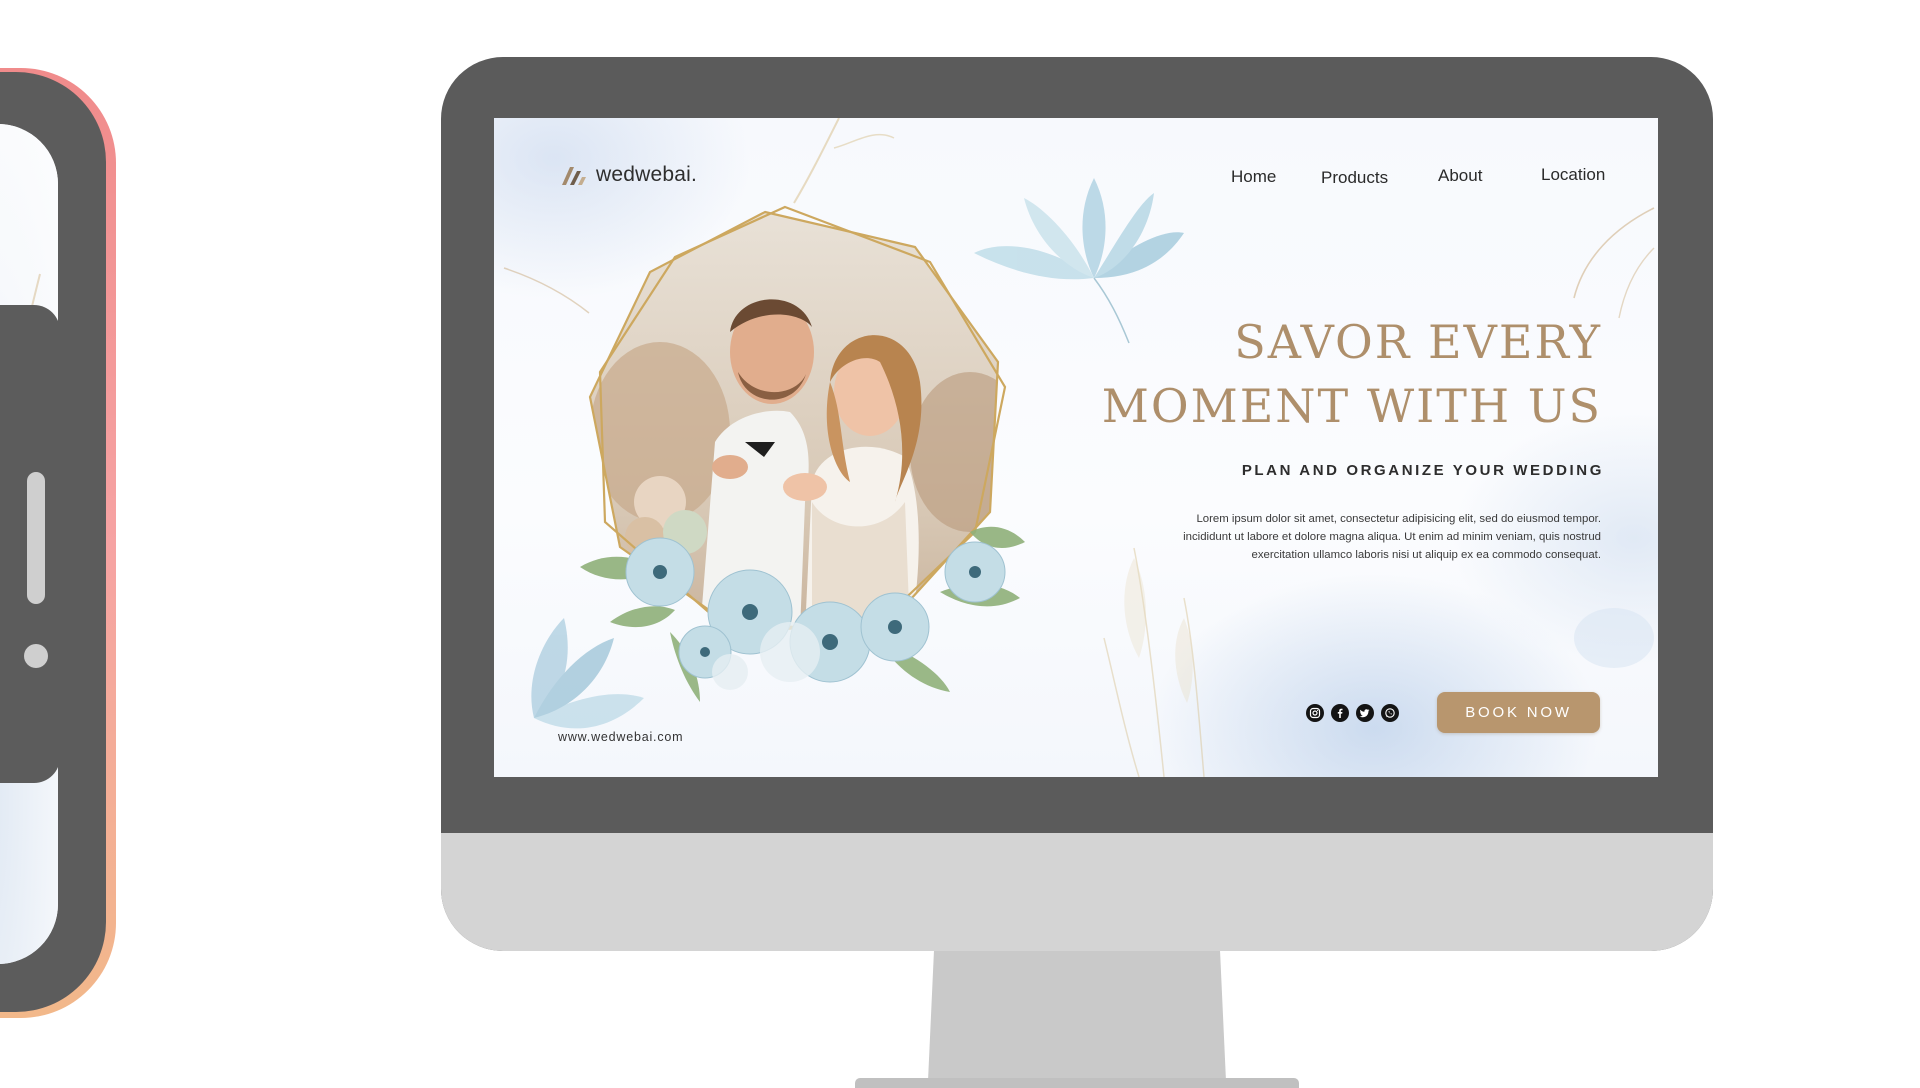 The image size is (1920, 1088). I want to click on phone-volume-slider, so click(36, 538).